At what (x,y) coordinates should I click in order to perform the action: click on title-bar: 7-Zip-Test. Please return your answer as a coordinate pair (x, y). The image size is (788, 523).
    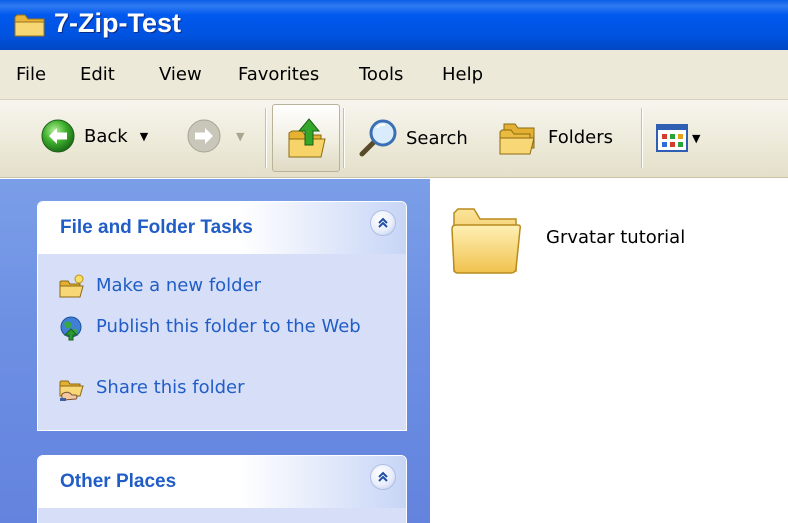
    Looking at the image, I should click on (394, 25).